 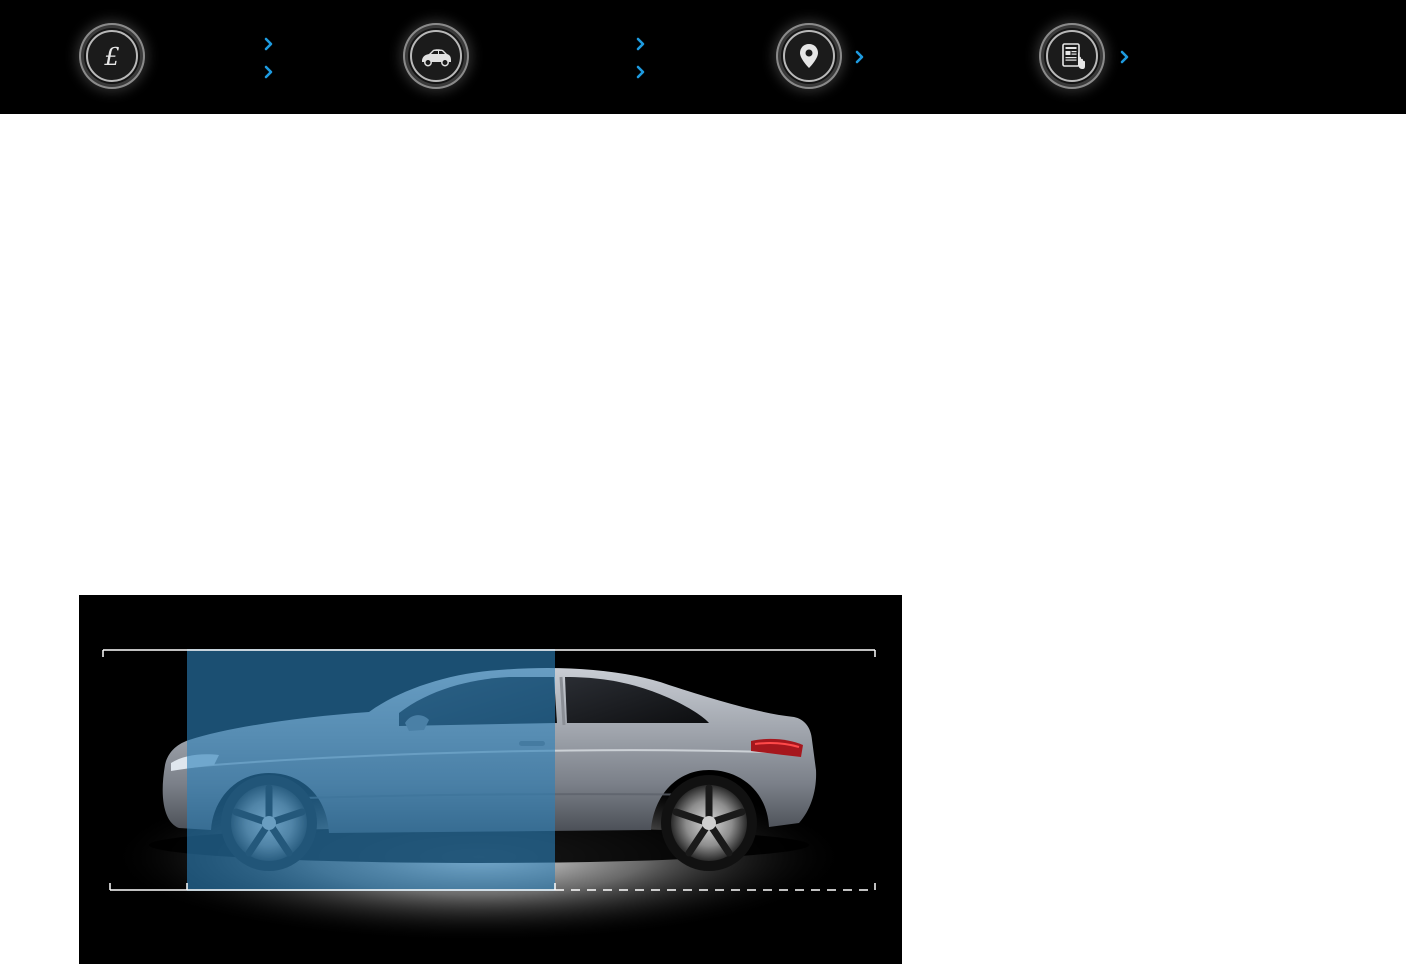 I want to click on car-icon, so click(x=436, y=56).